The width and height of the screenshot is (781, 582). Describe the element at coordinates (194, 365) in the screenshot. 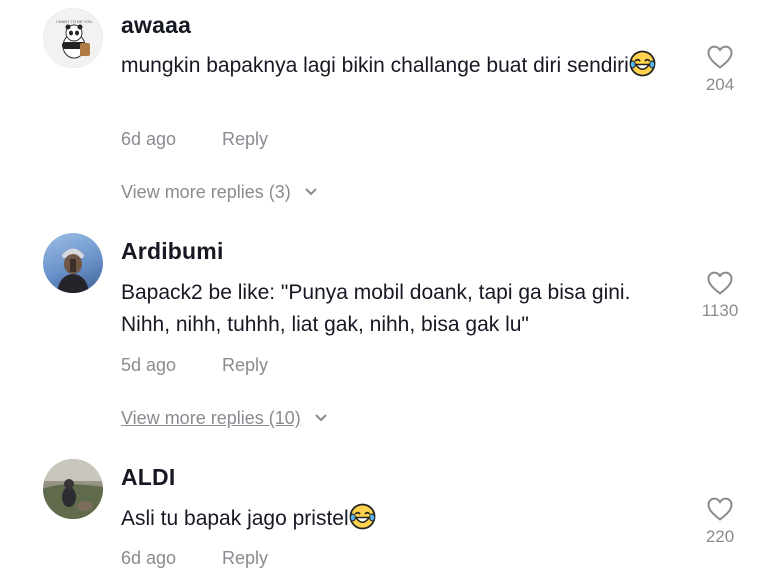

I see `comment-meta: 5d ago Reply` at that location.